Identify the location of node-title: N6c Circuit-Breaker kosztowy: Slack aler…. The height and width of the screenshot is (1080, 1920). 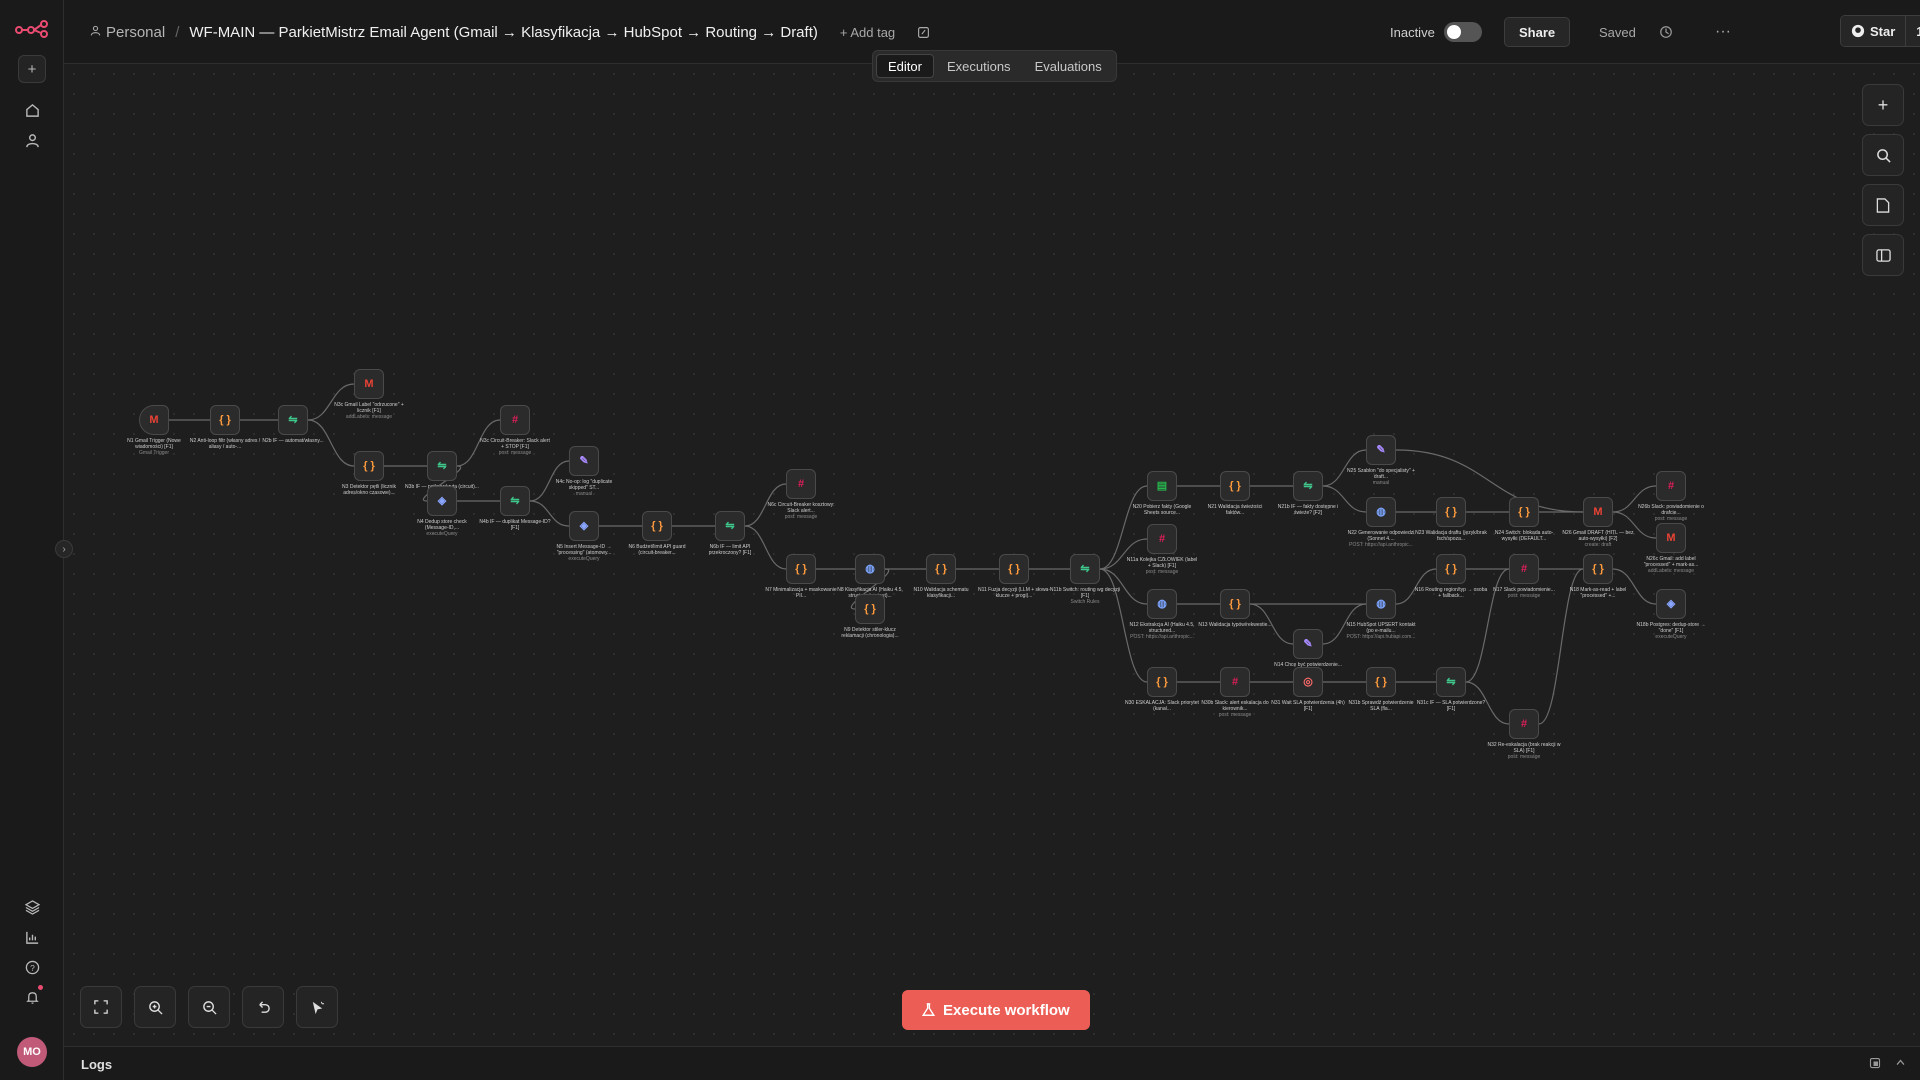
(801, 508).